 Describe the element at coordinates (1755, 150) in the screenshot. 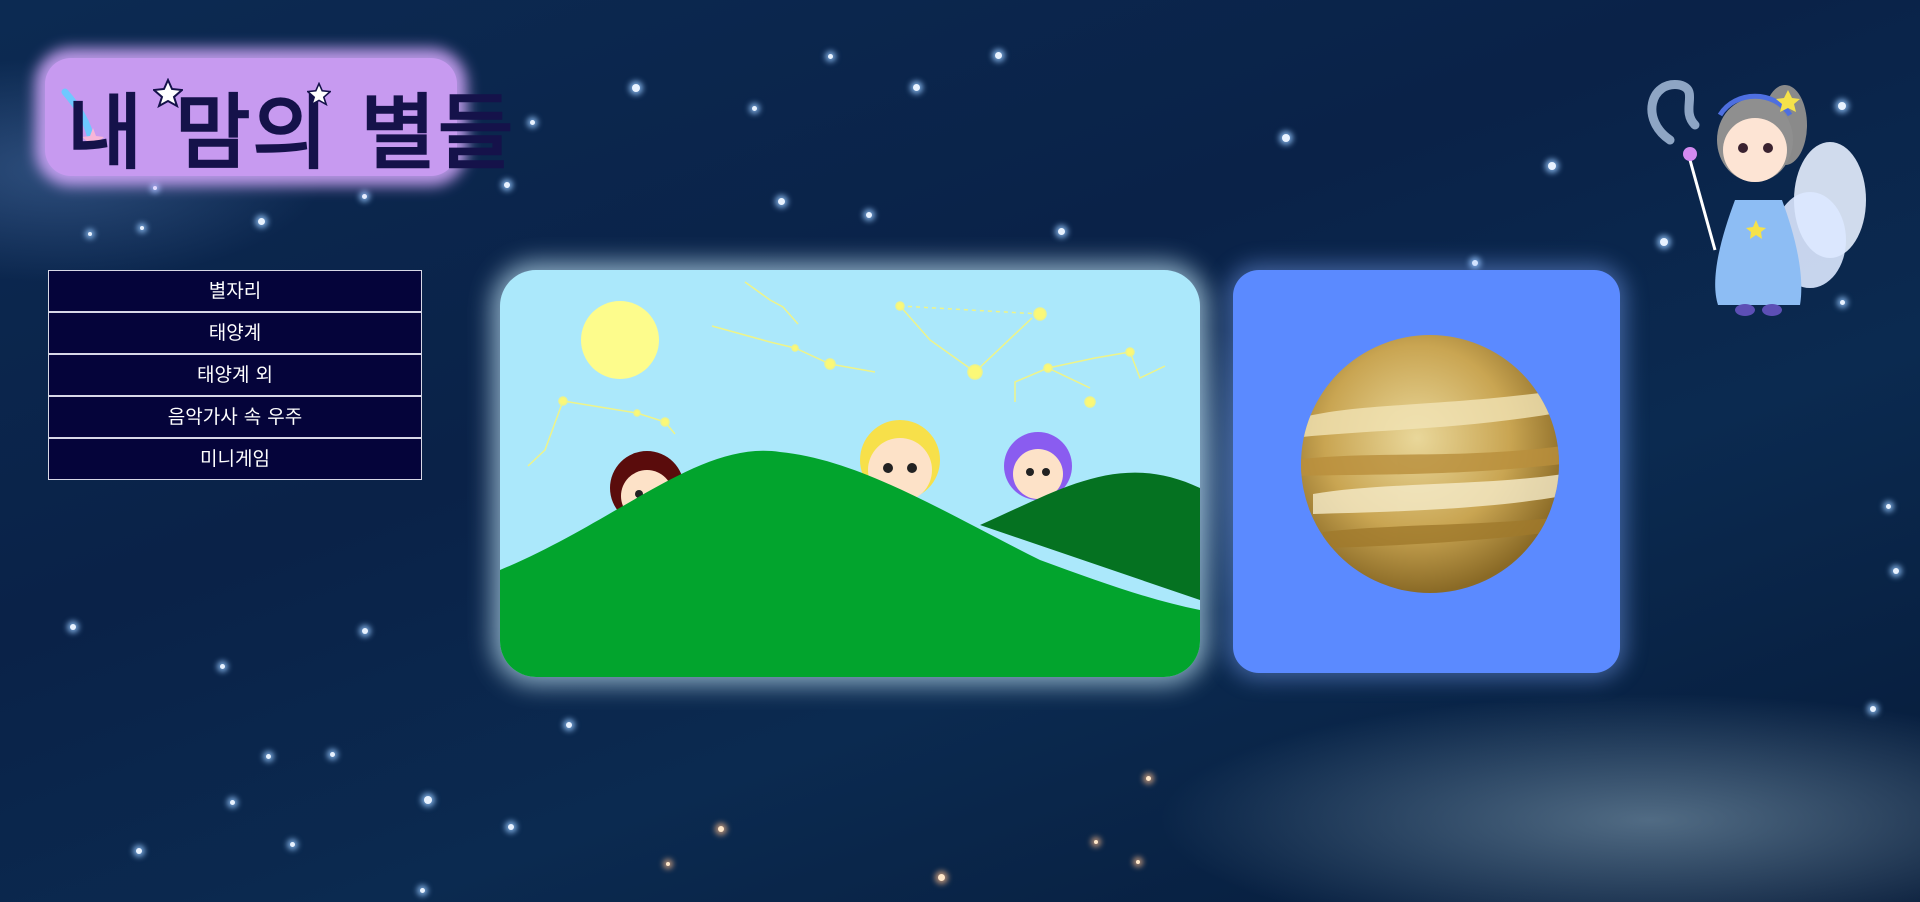

I see `fairy-face` at that location.